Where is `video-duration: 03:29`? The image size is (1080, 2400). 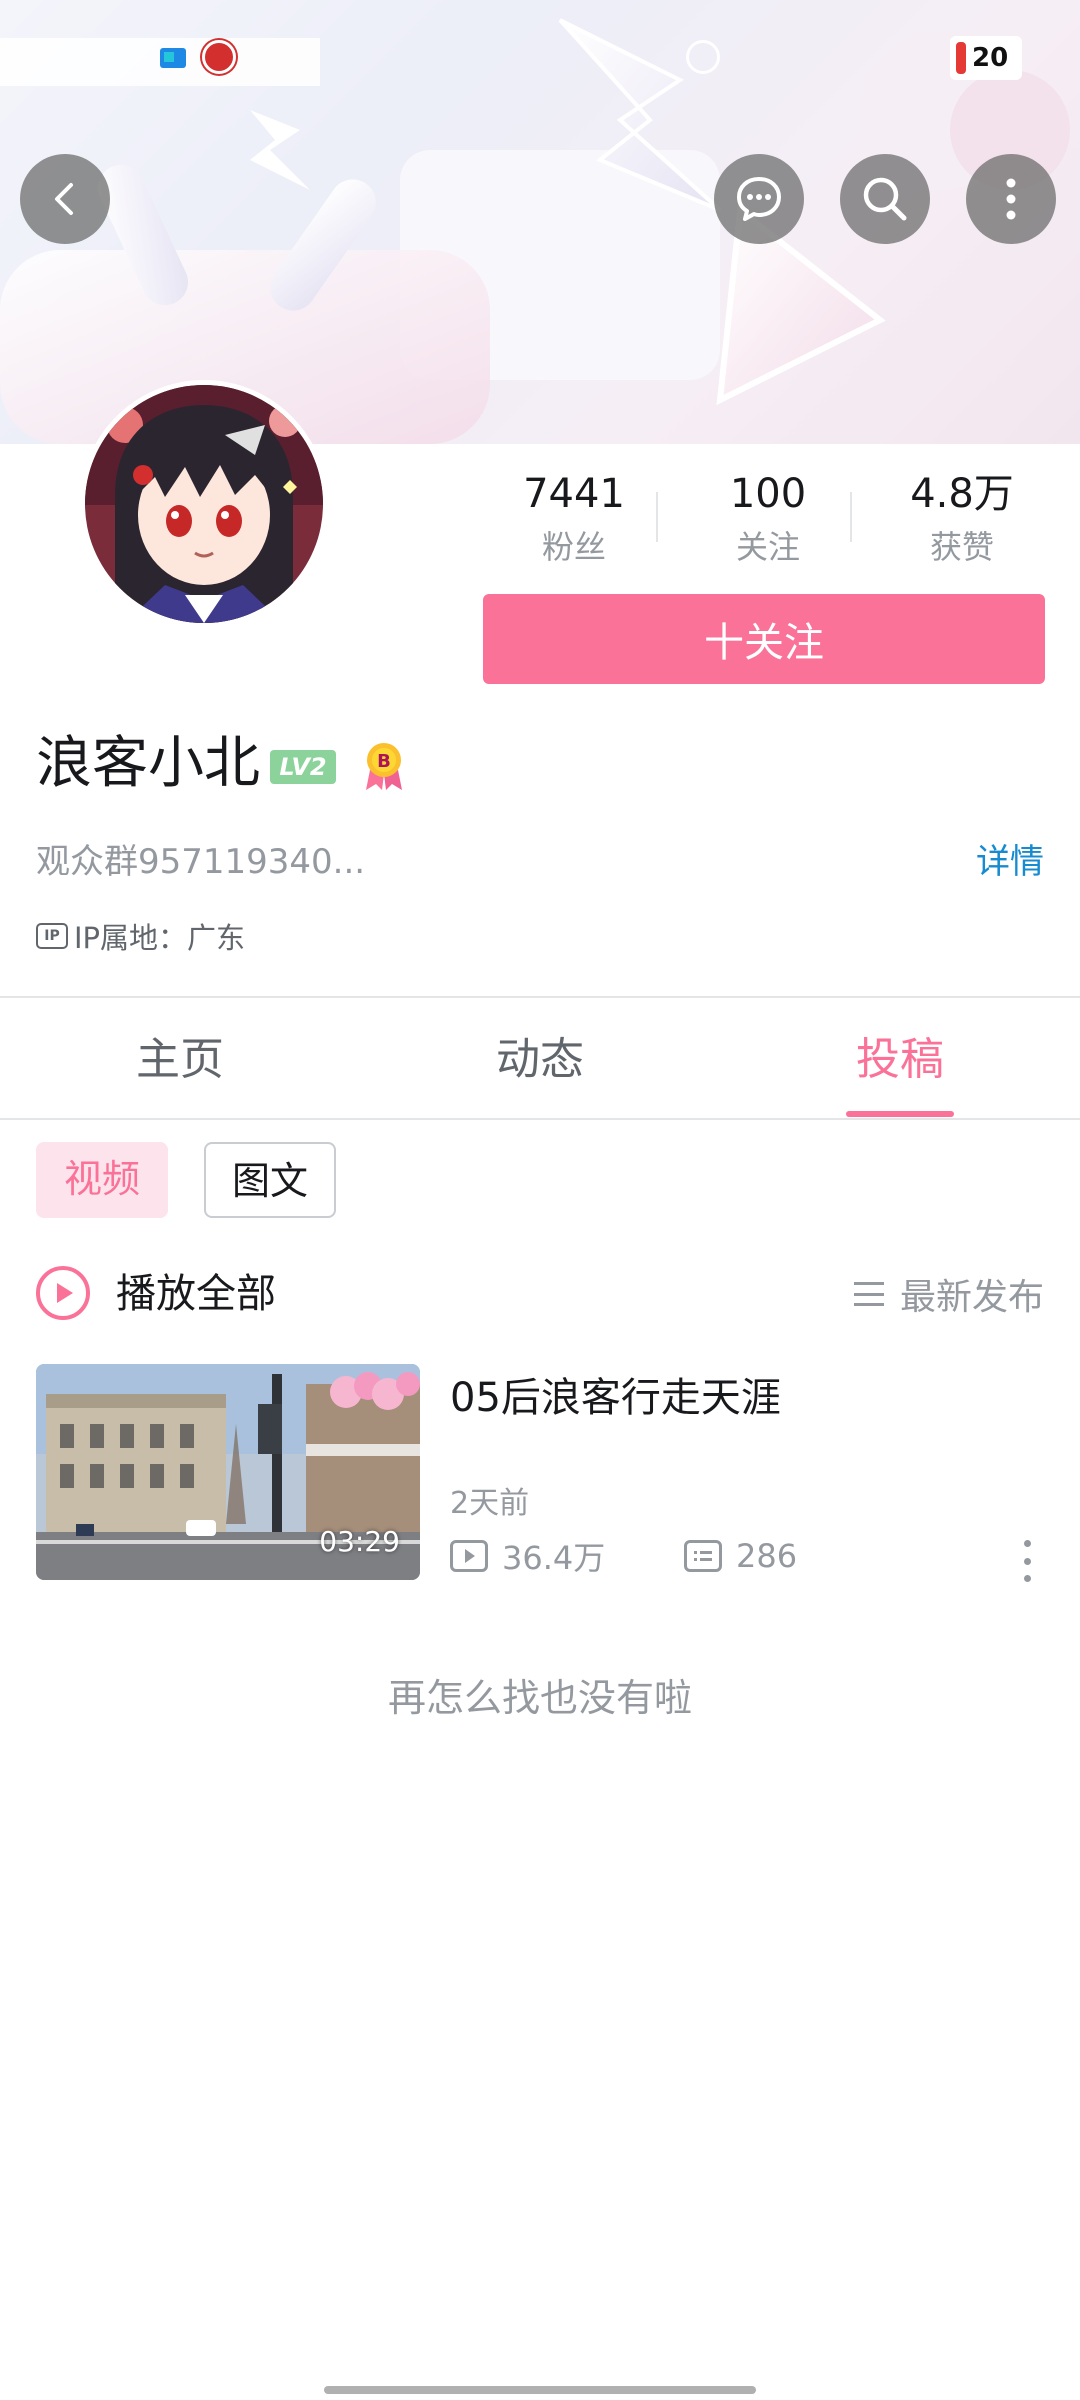 video-duration: 03:29 is located at coordinates (359, 1541).